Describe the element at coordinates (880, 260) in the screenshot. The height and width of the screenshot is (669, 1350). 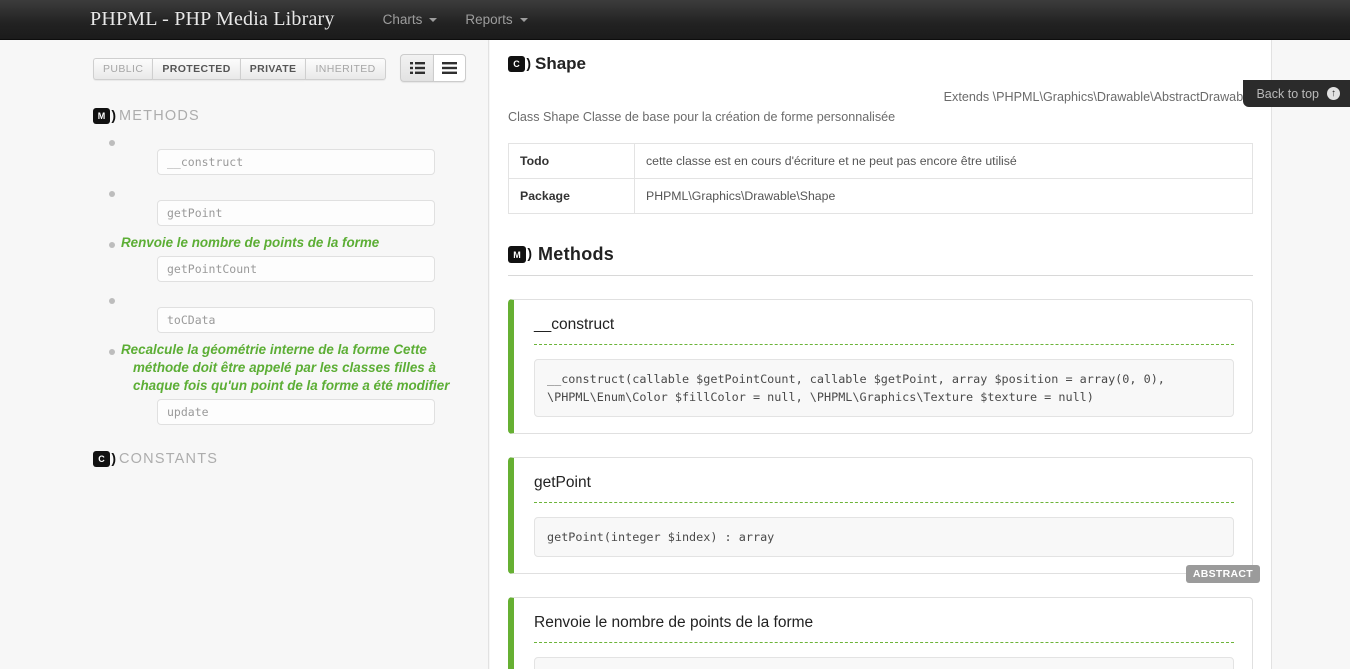
I see `methods-section-header: M Methods` at that location.